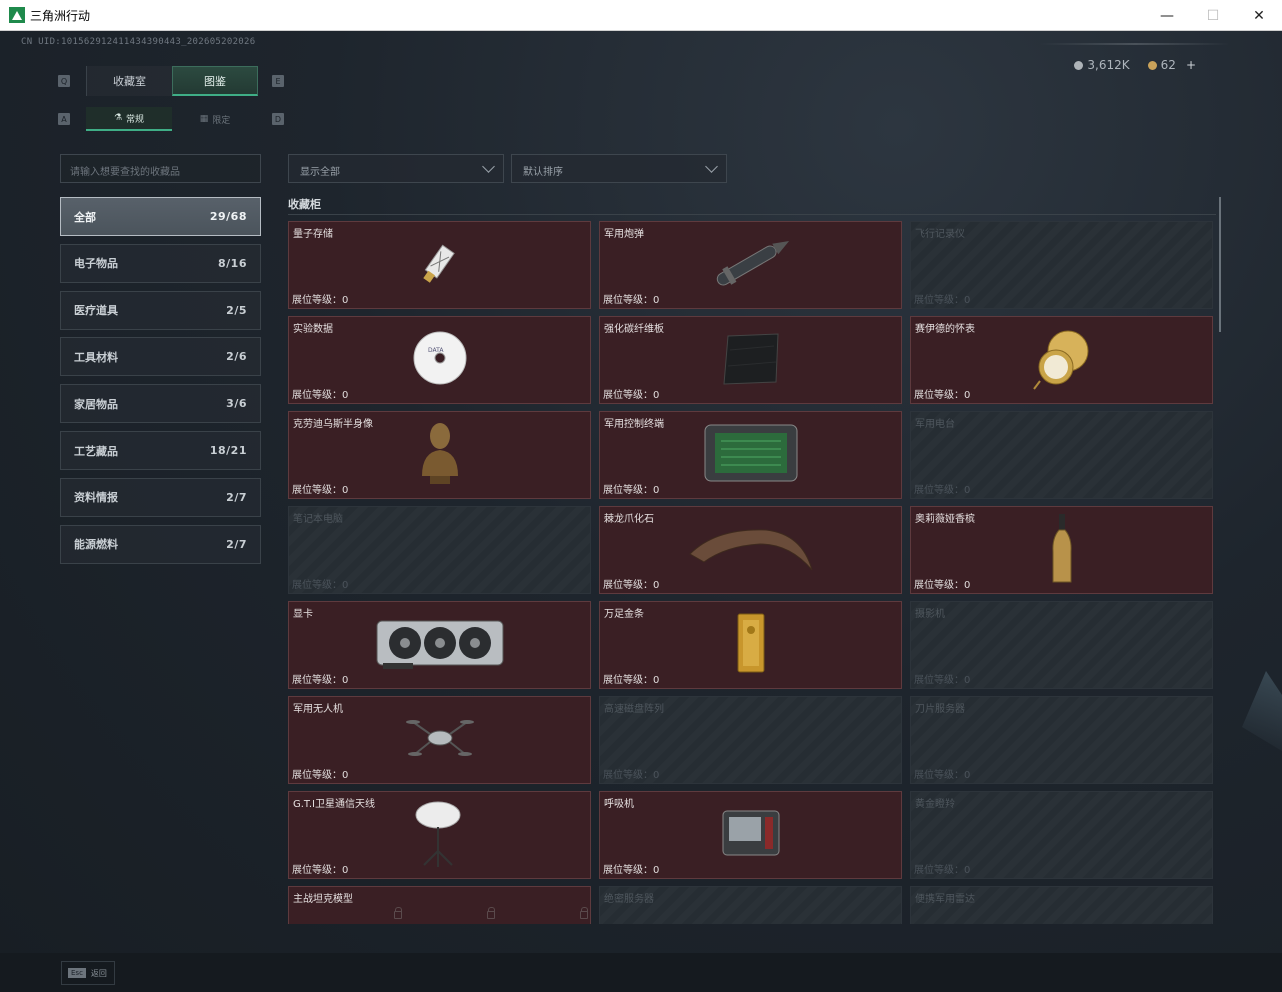  I want to click on collection-card: G.T.I卫星通信天线 展位等级：0, so click(439, 835).